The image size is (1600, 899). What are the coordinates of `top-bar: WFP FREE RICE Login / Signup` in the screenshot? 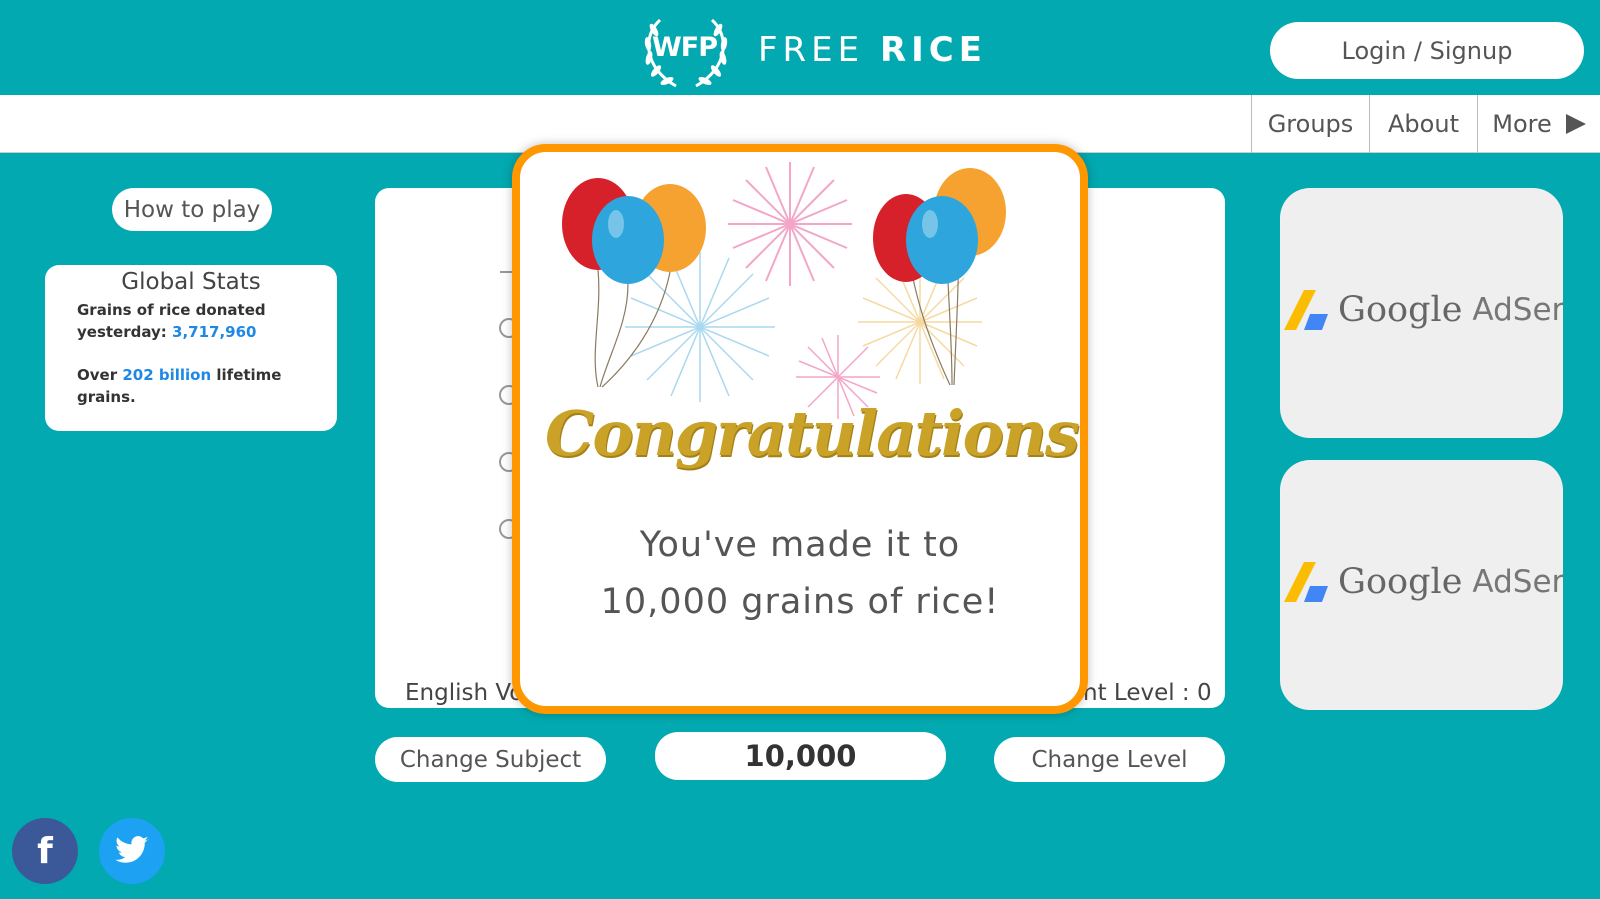 It's located at (800, 47).